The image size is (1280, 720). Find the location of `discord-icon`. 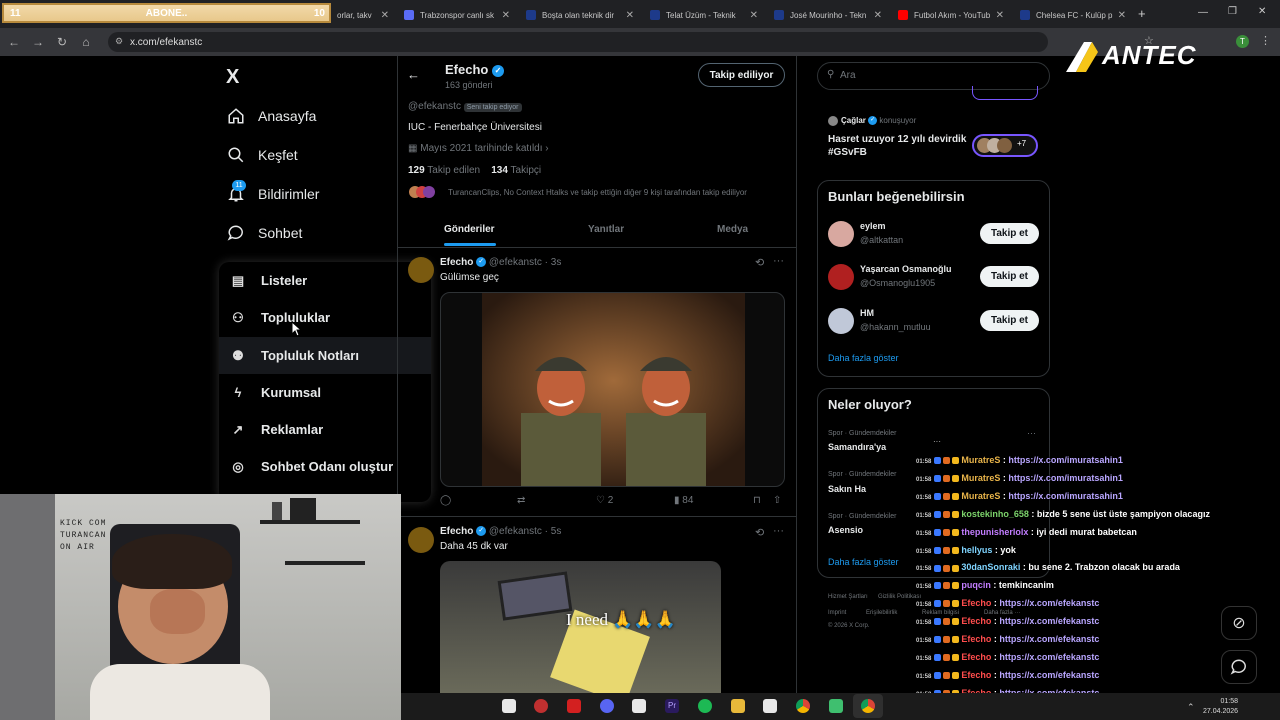

discord-icon is located at coordinates (607, 706).